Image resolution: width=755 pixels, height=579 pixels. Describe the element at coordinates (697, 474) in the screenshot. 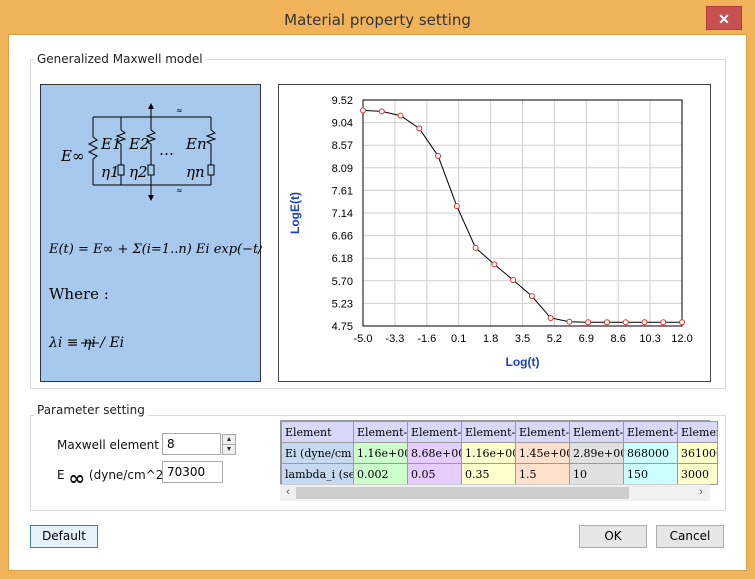

I see `table-cell: 3000` at that location.